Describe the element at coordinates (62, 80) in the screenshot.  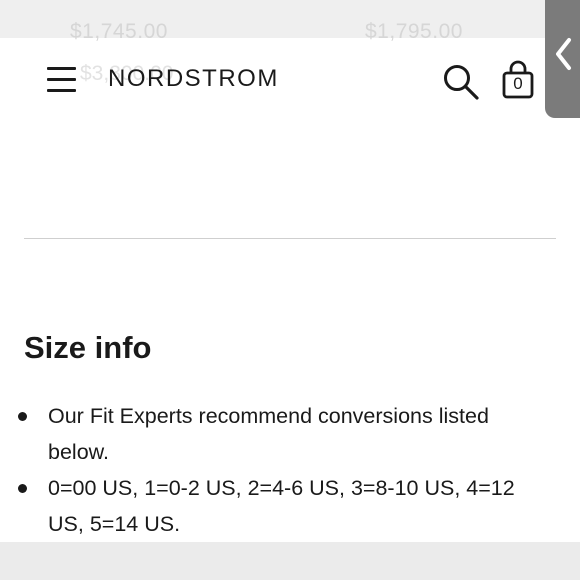
I see `hamburger-menu-icon` at that location.